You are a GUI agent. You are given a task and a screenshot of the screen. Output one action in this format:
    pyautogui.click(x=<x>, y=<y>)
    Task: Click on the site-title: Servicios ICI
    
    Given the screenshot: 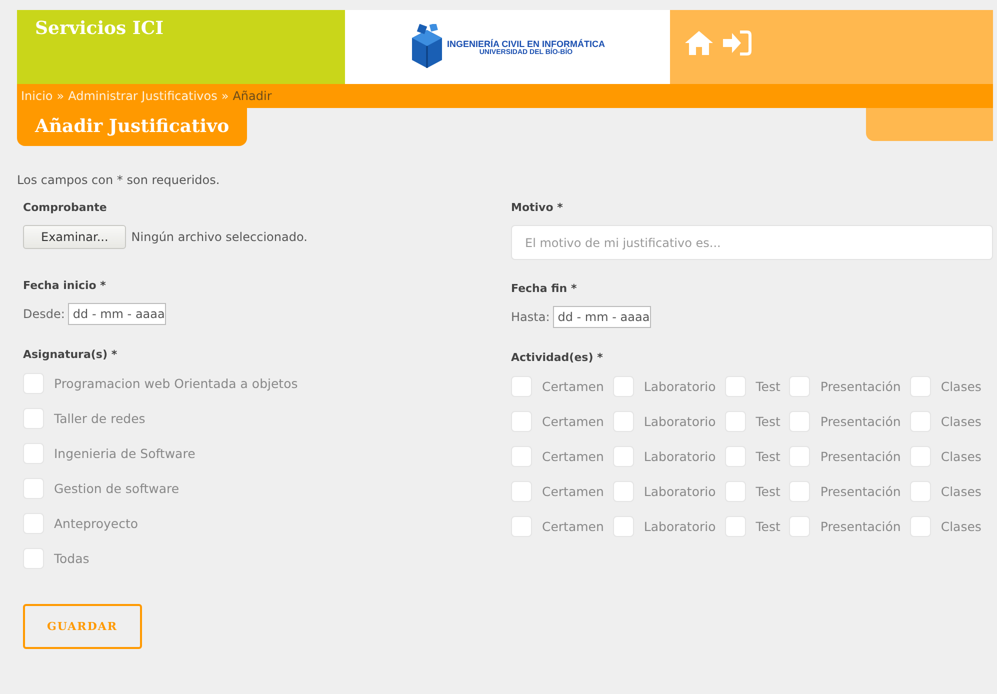 What is the action you would take?
    pyautogui.click(x=99, y=28)
    